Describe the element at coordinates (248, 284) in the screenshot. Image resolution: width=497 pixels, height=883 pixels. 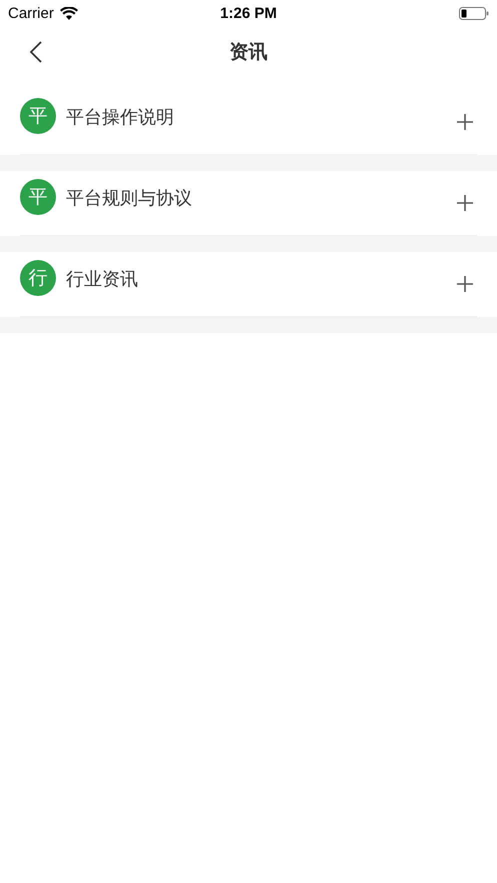
I see `section-header: 行 行业资讯` at that location.